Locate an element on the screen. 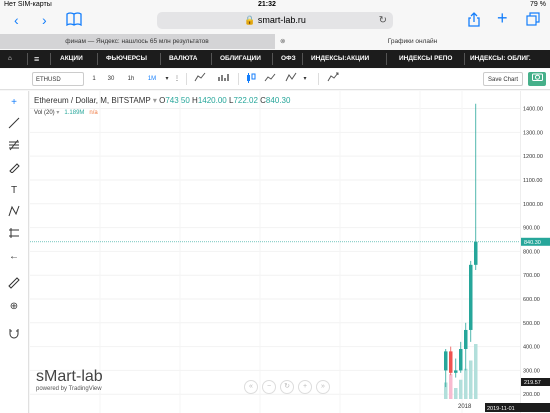  forward-icon: › is located at coordinates (44, 20).